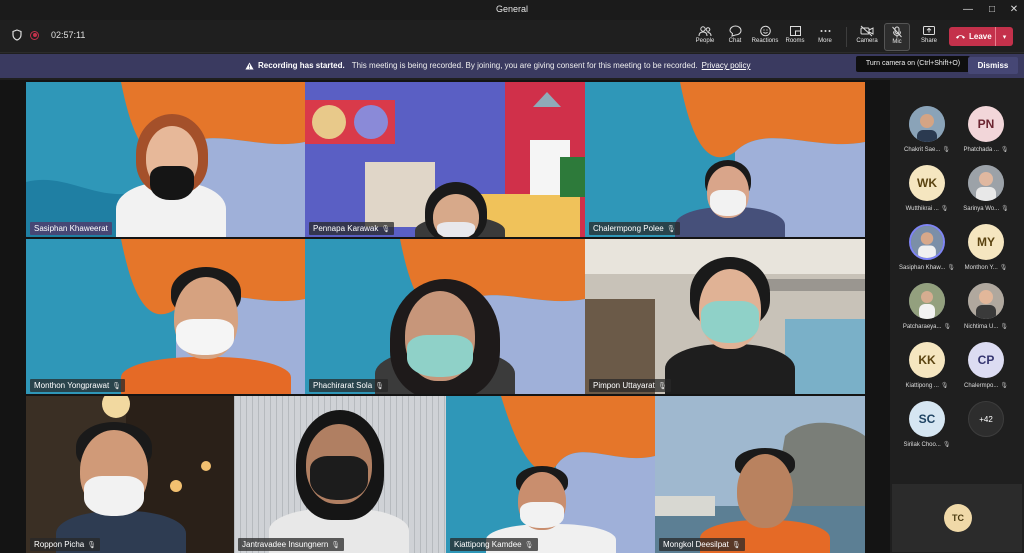  I want to click on reactions-button: Reactions, so click(765, 37).